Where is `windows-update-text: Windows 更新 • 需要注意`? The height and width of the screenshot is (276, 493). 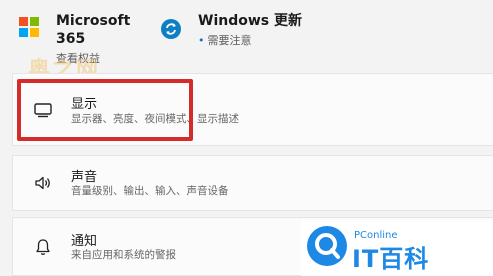 windows-update-text: Windows 更新 • 需要注意 is located at coordinates (250, 30).